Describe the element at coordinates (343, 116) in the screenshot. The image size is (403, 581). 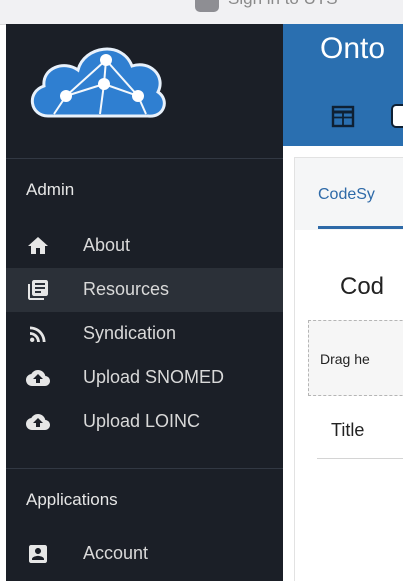
I see `calendar-icon` at that location.